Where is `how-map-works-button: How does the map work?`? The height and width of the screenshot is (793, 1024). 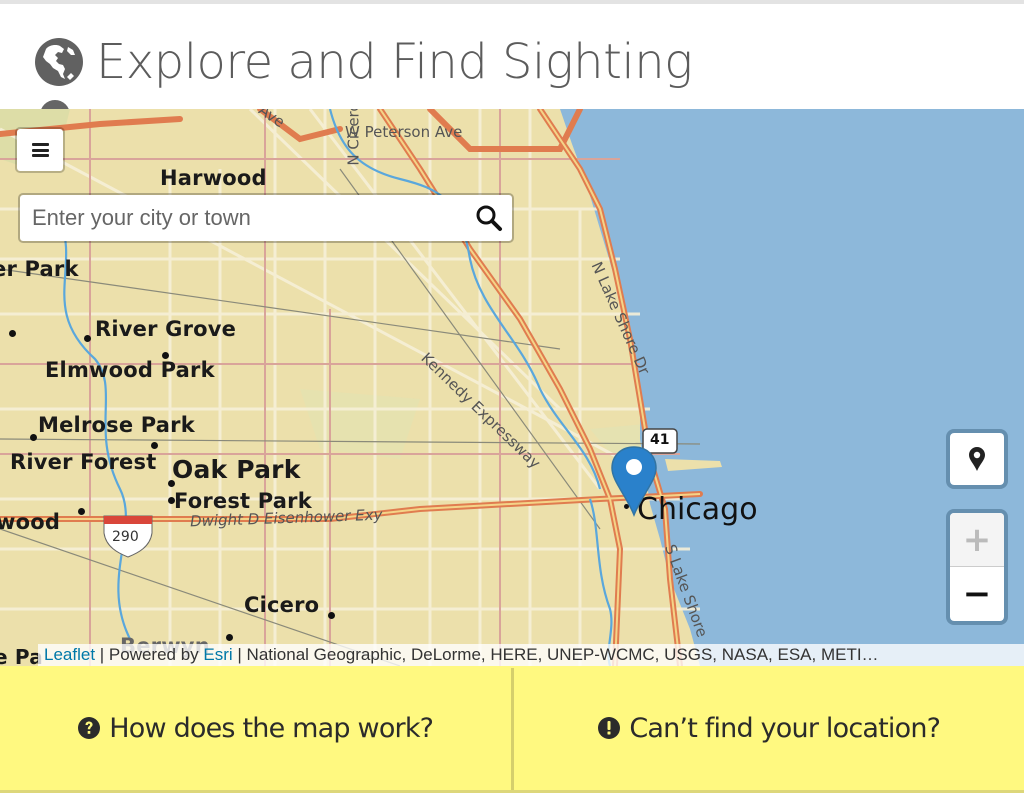 how-map-works-button: How does the map work? is located at coordinates (255, 728).